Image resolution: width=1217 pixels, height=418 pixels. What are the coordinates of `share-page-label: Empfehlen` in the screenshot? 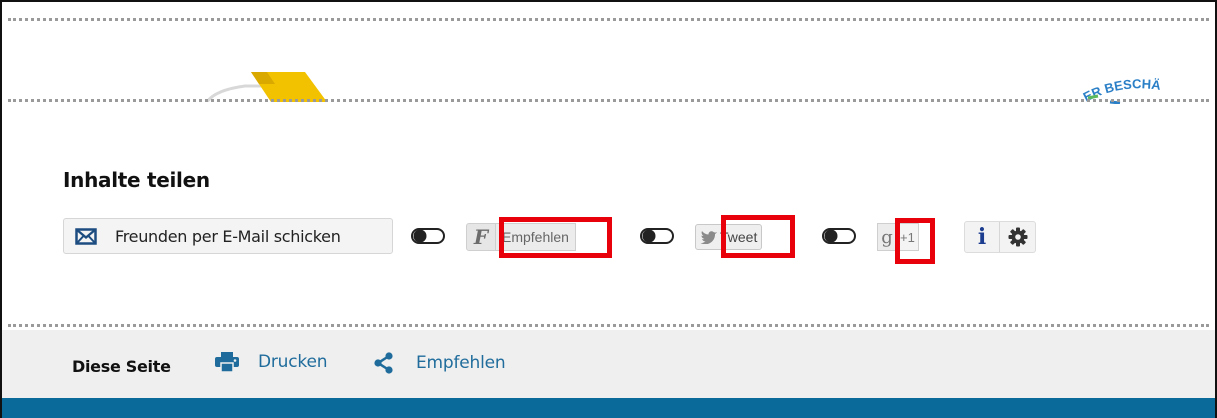 It's located at (461, 363).